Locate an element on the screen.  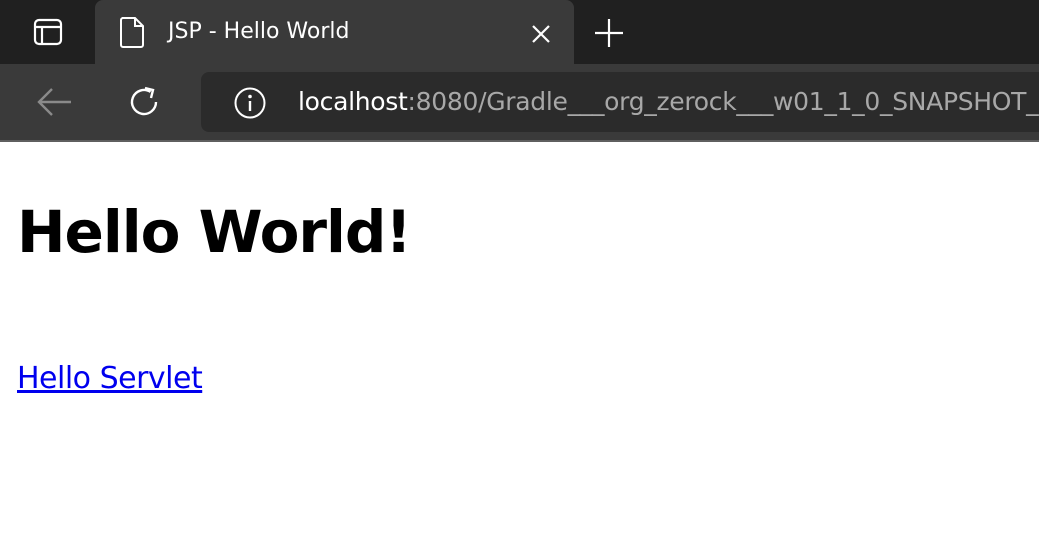
tab-strip: JSP - Hello World is located at coordinates (519, 32).